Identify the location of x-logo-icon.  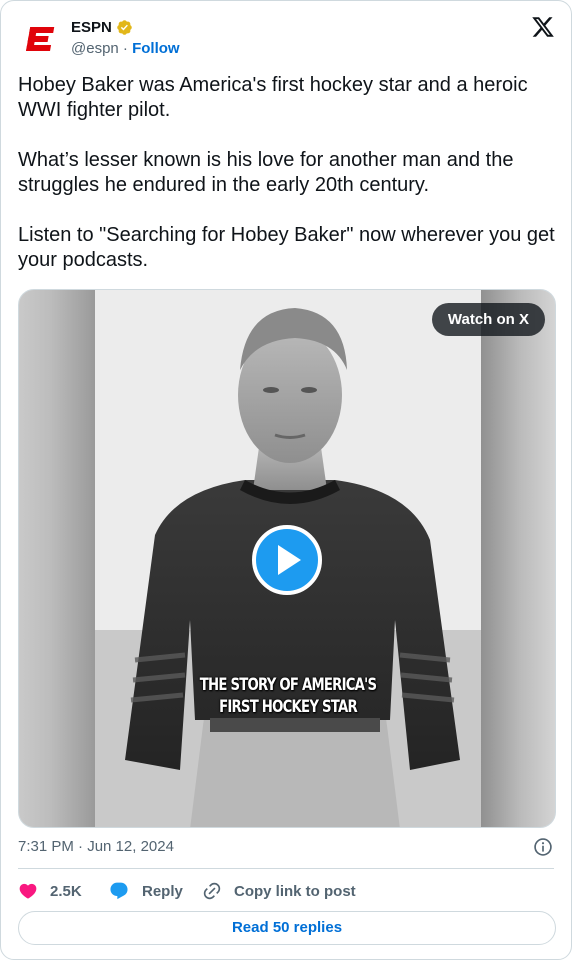
(543, 27).